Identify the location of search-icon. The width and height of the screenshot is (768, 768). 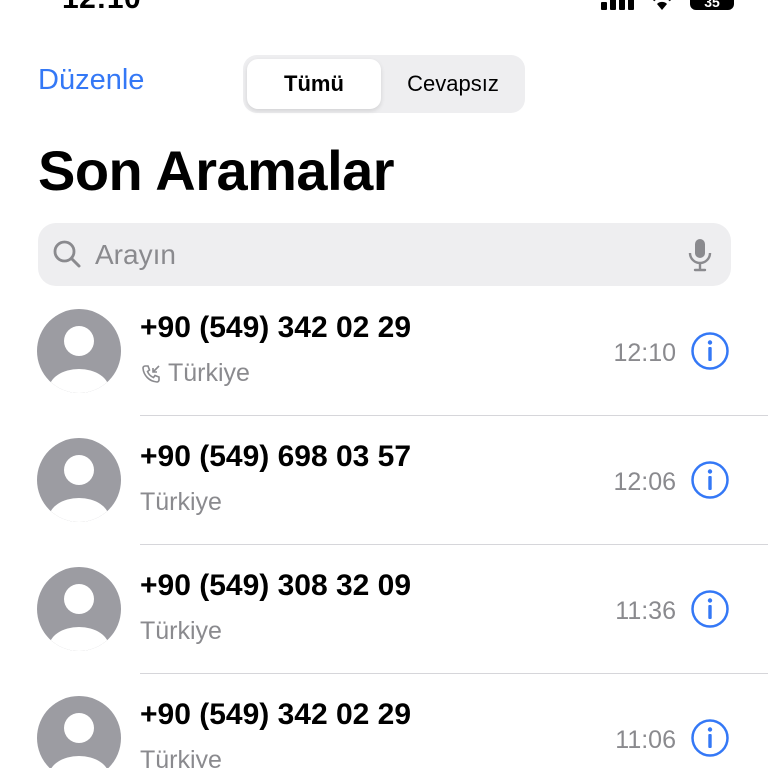
(67, 254).